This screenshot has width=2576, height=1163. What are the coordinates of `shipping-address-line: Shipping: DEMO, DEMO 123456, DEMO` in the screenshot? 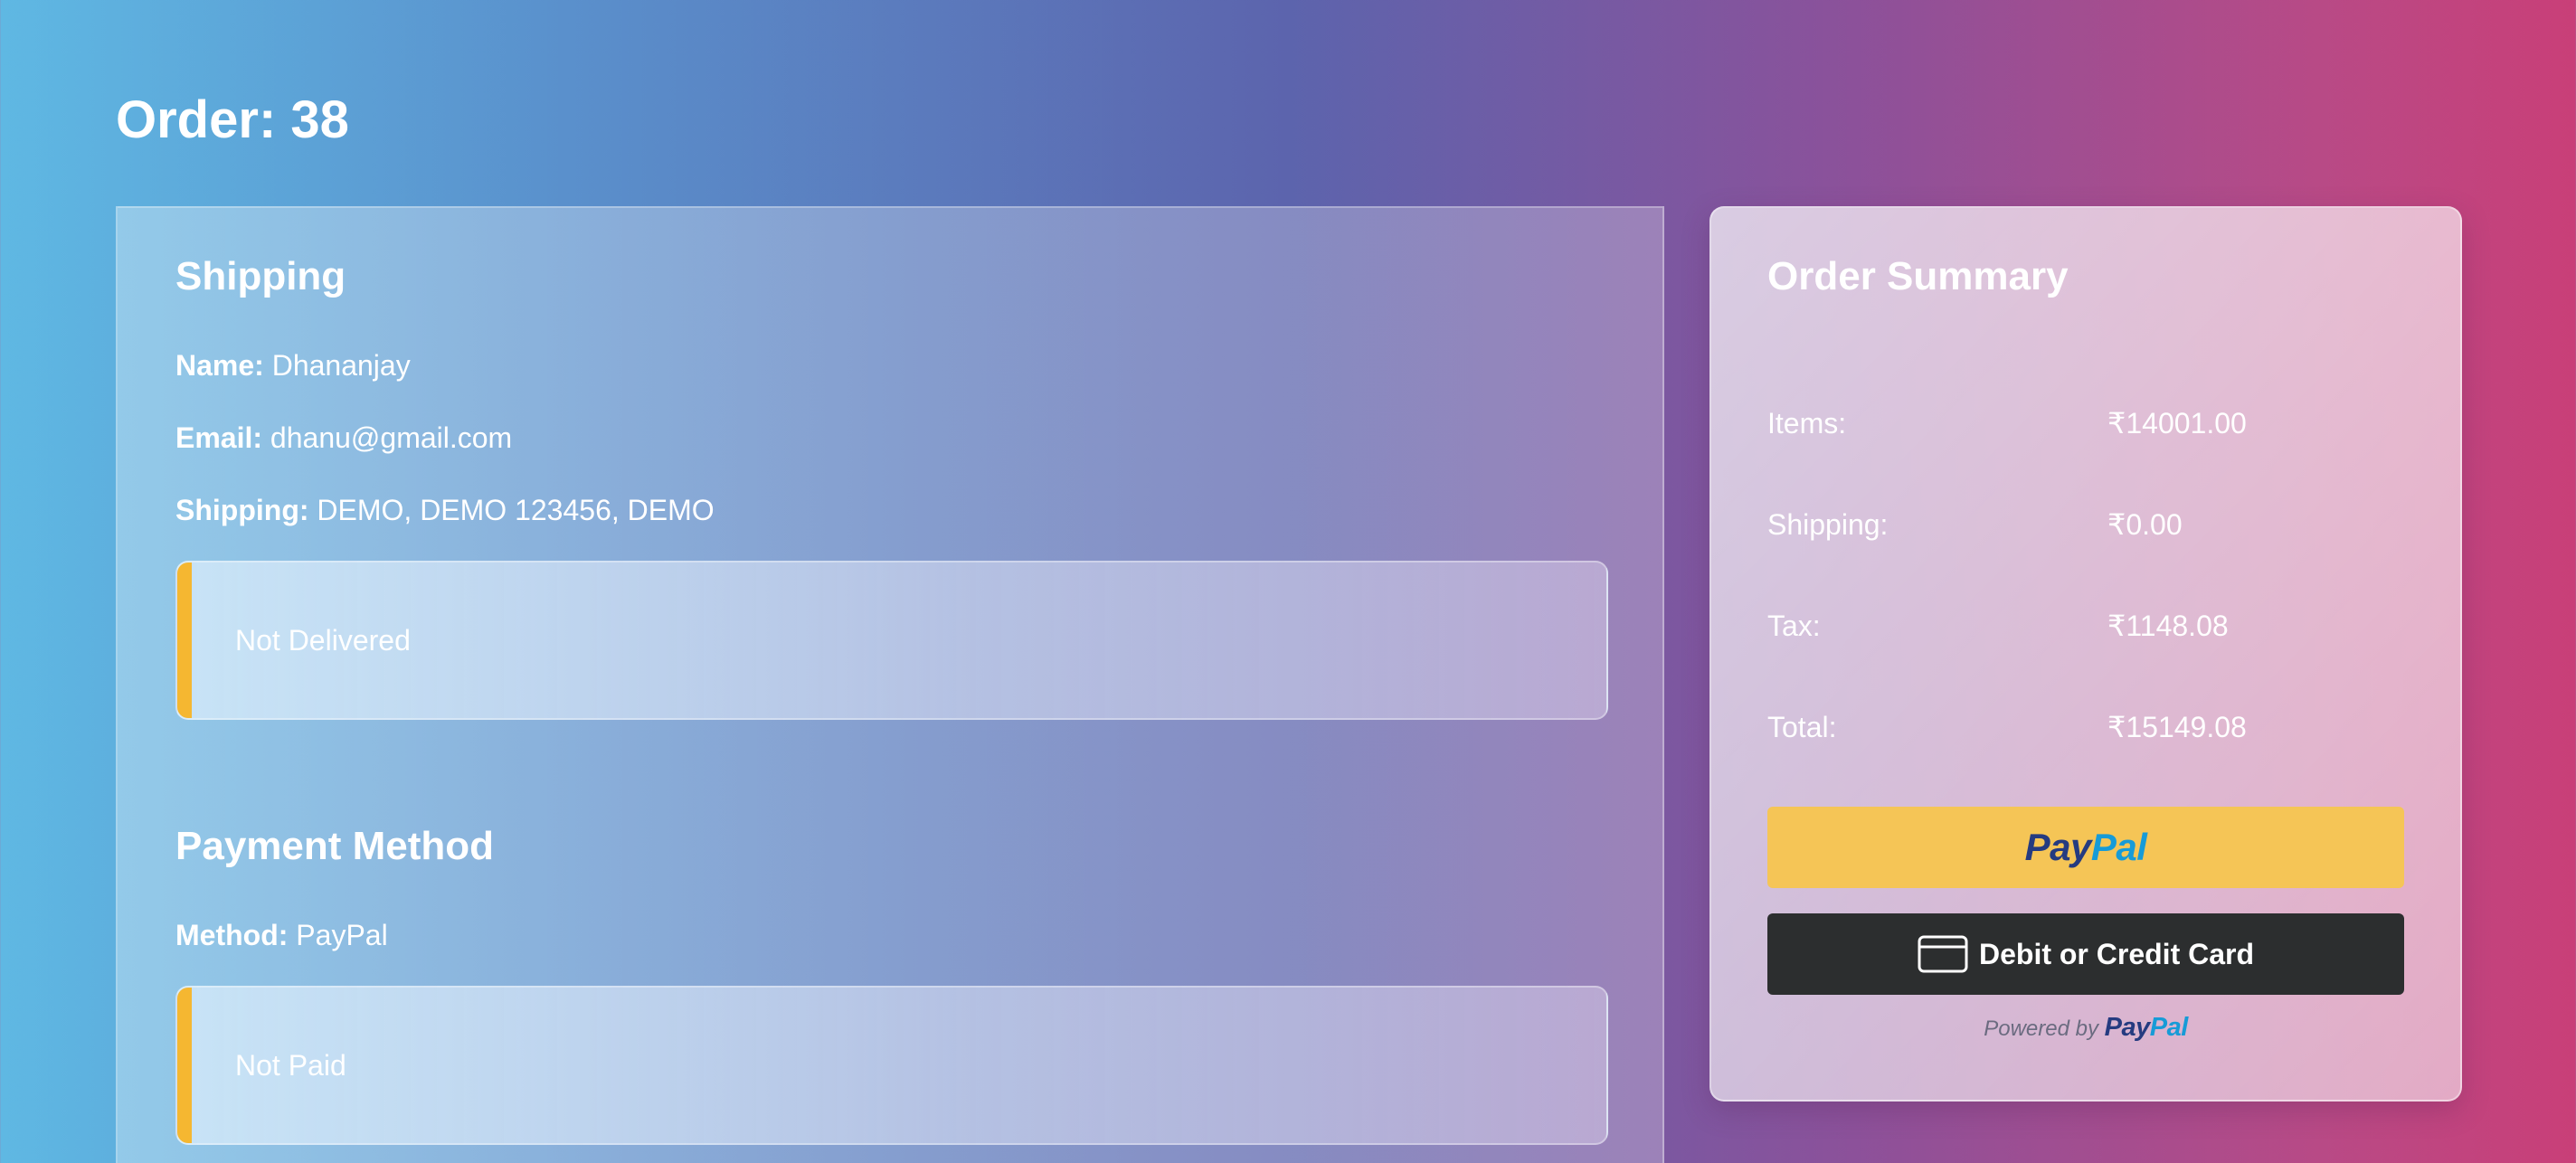 It's located at (445, 510).